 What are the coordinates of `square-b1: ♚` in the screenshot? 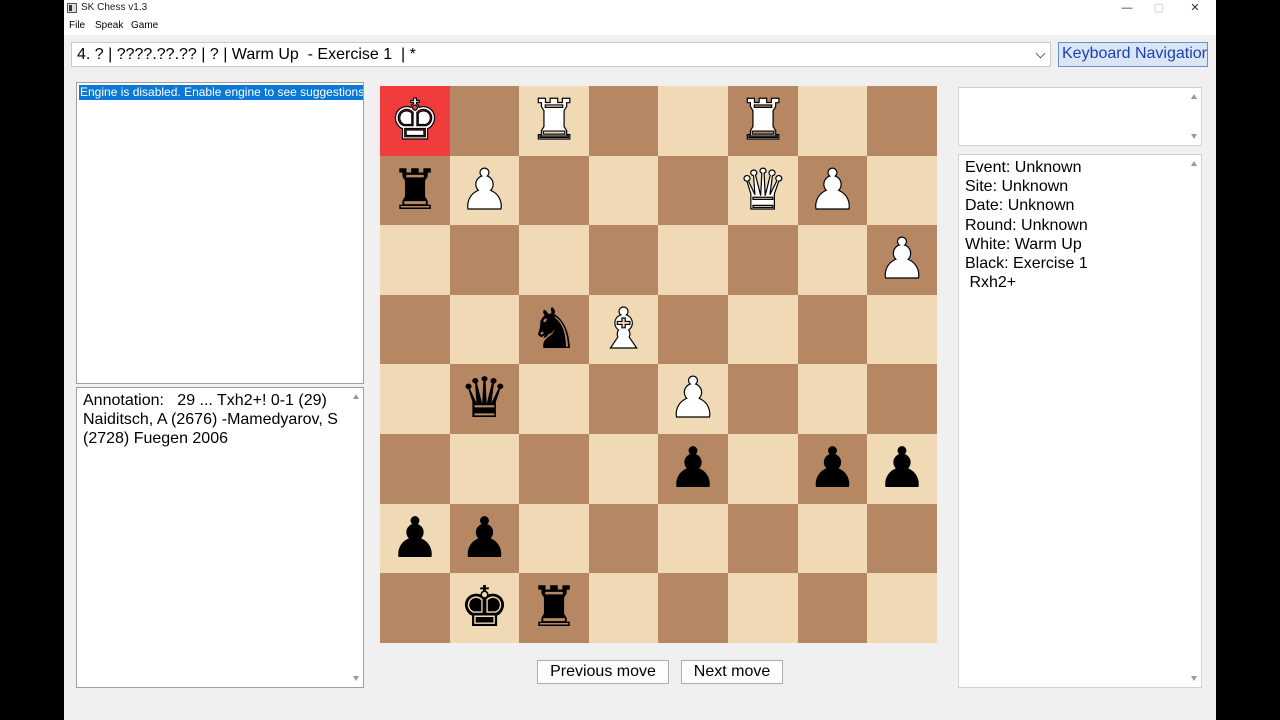 It's located at (484, 608).